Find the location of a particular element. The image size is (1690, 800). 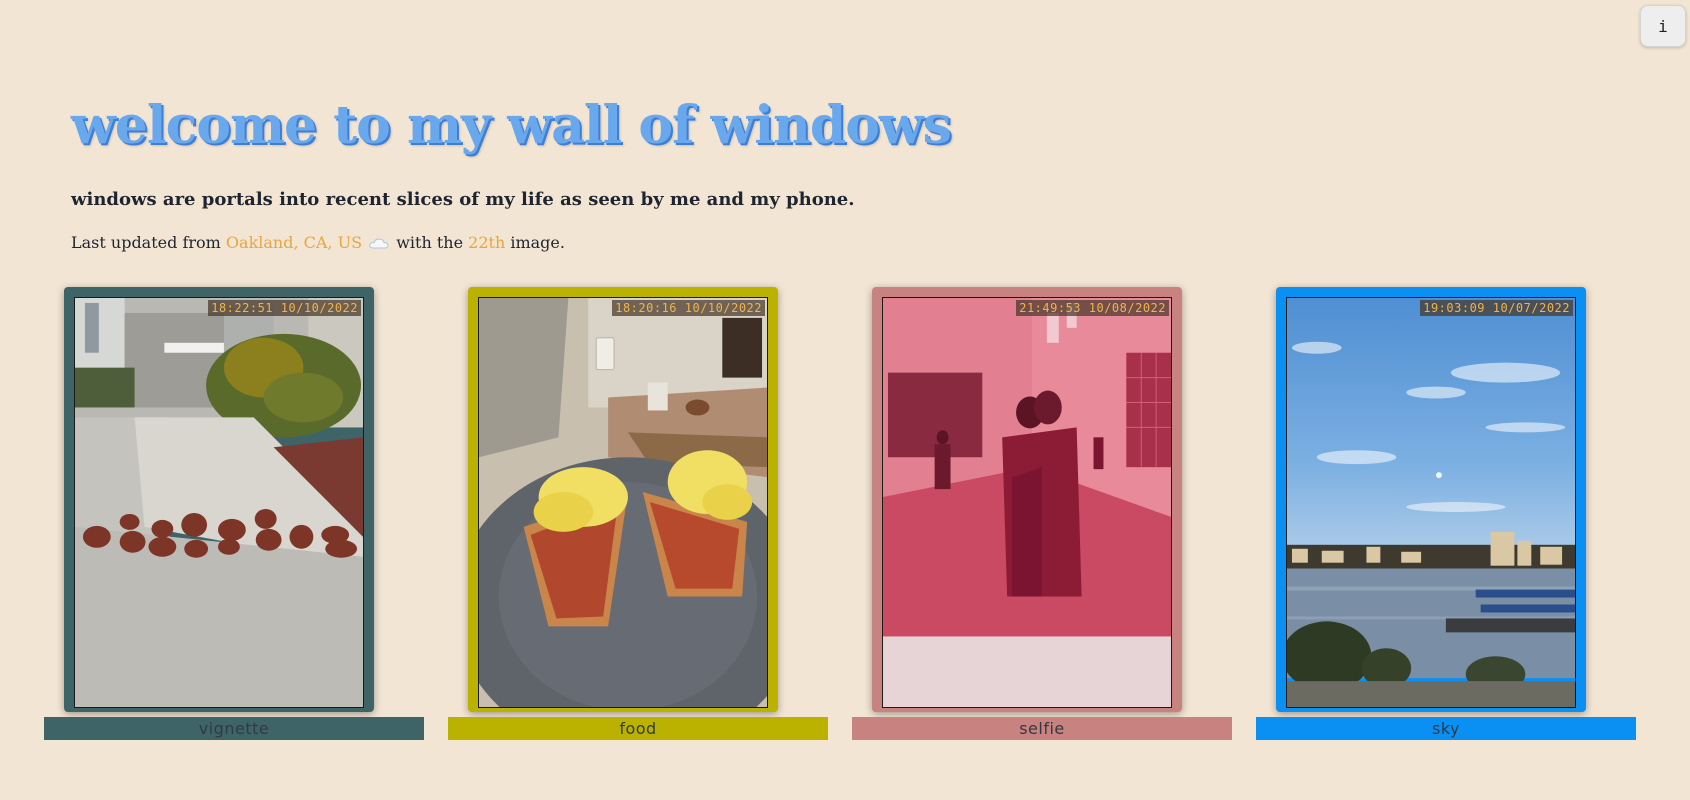

photo-timestamp: 19:03:09 10/07/2022 is located at coordinates (1496, 308).